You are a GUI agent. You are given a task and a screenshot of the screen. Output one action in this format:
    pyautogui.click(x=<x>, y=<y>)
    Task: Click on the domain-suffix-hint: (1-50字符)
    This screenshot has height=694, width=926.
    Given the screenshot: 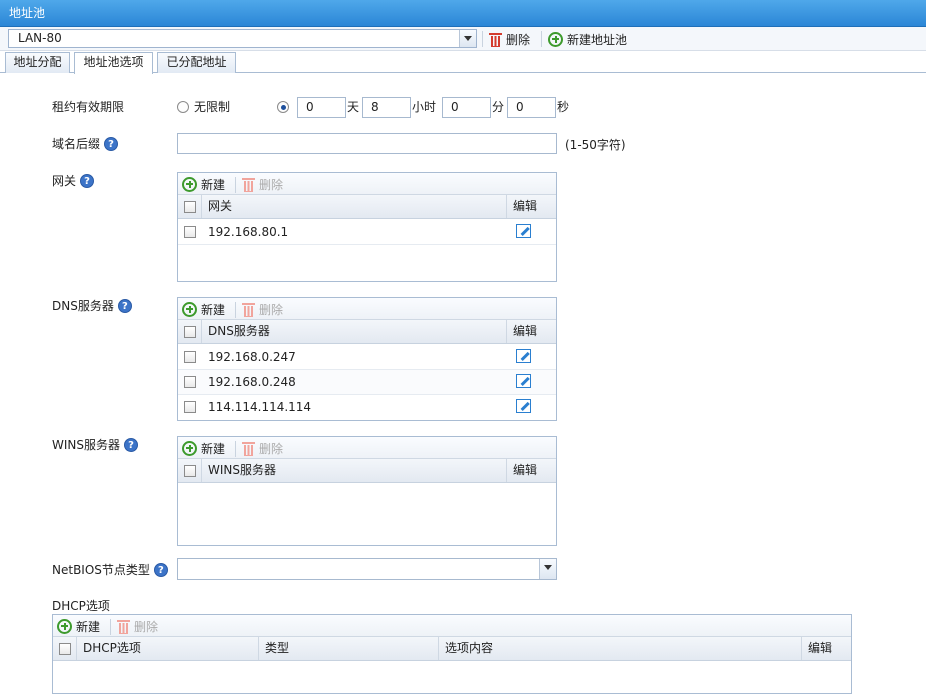 What is the action you would take?
    pyautogui.click(x=595, y=145)
    